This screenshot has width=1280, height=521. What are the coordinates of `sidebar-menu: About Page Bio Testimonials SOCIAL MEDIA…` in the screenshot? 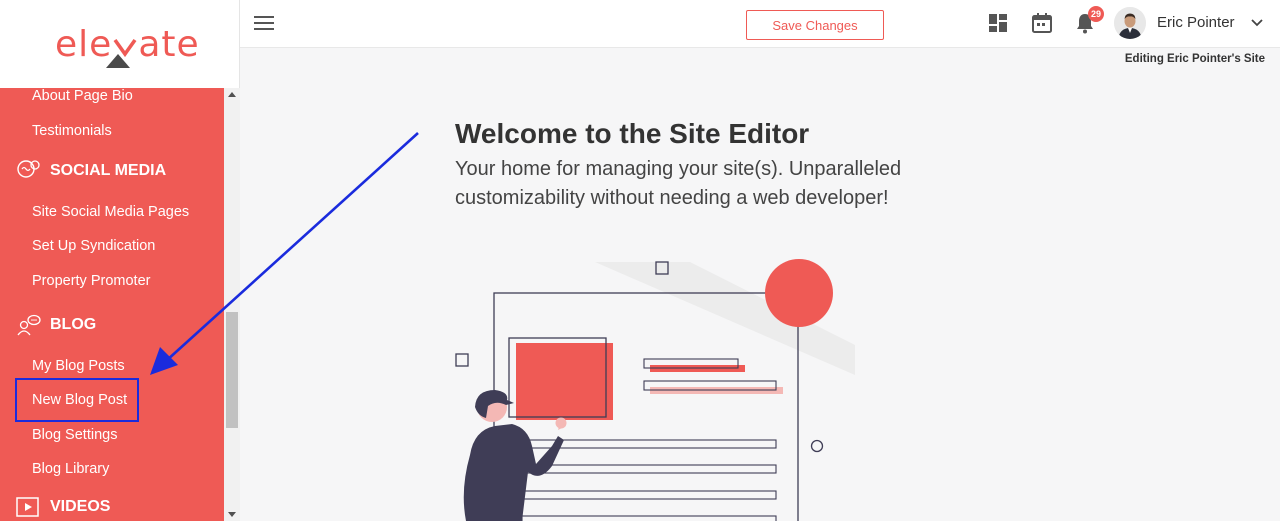 It's located at (112, 304).